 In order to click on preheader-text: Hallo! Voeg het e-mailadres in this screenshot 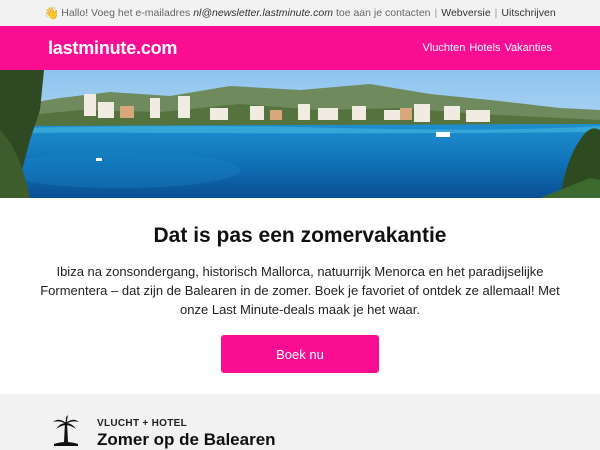, I will do `click(126, 13)`.